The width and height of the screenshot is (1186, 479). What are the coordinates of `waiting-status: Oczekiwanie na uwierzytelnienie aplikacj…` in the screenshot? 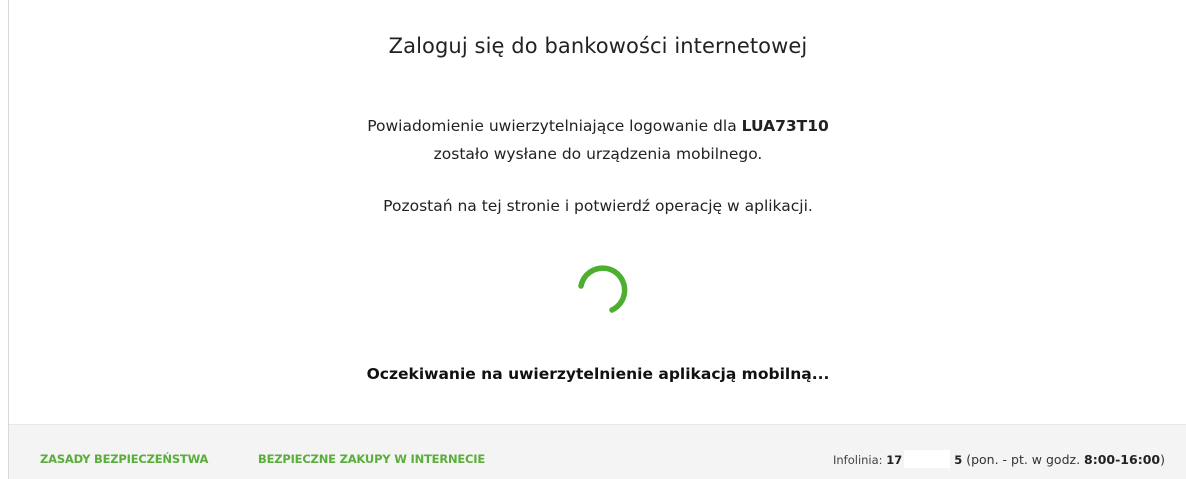 It's located at (598, 374).